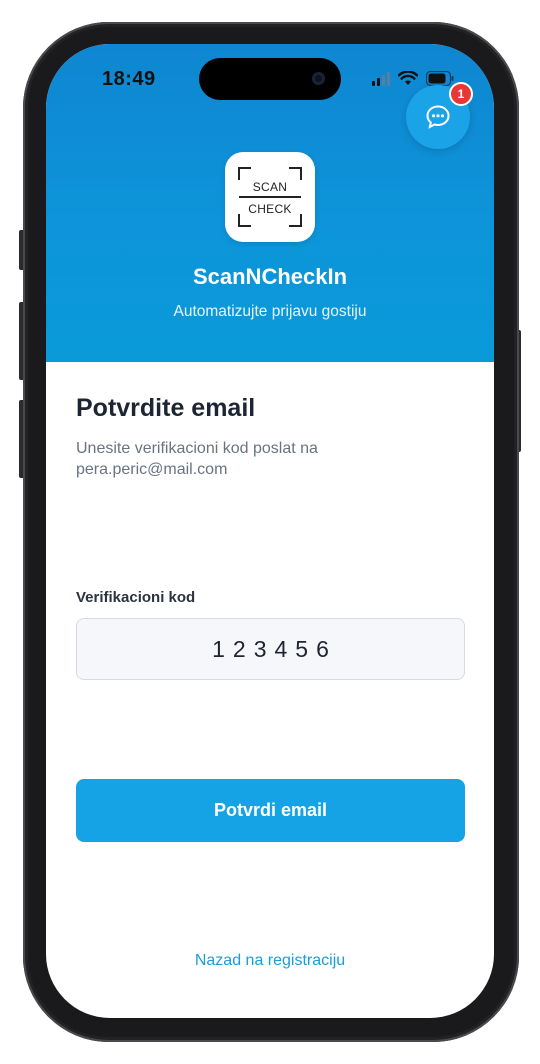 This screenshot has width=540, height=1064. Describe the element at coordinates (438, 117) in the screenshot. I see `chat-bubble-icon` at that location.